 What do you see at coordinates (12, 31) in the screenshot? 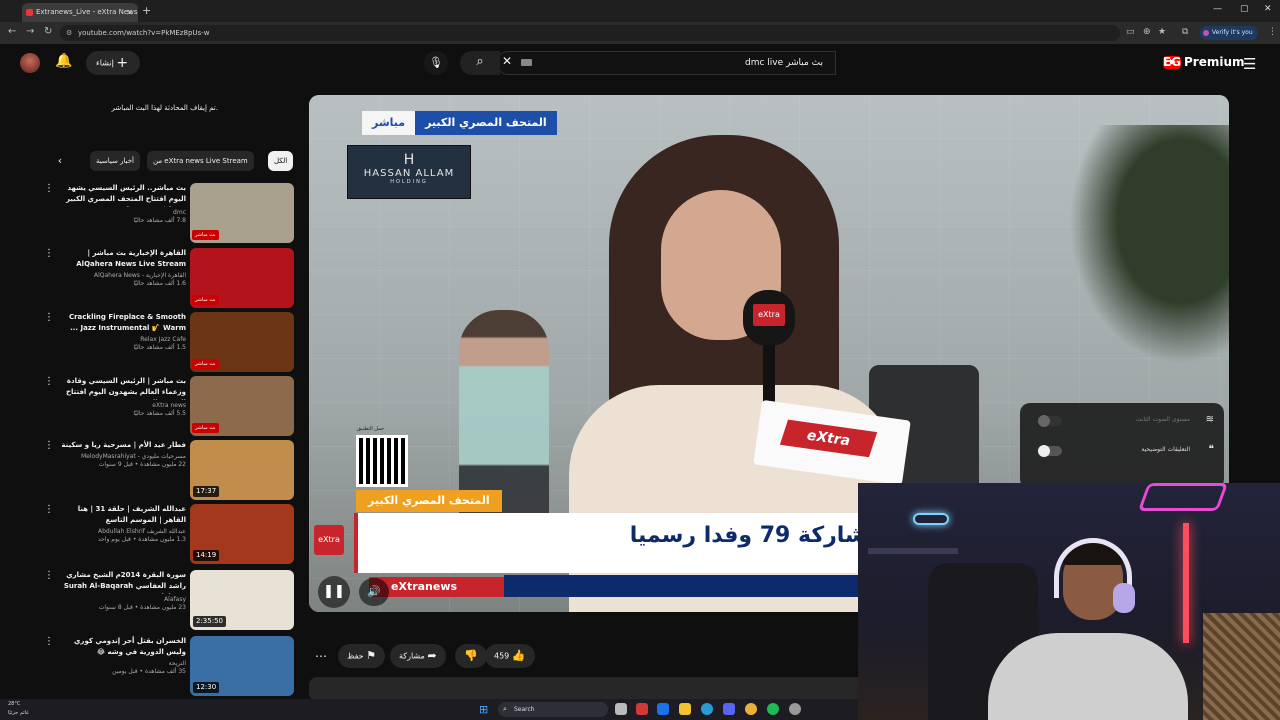
I see `back-icon: ←` at bounding box center [12, 31].